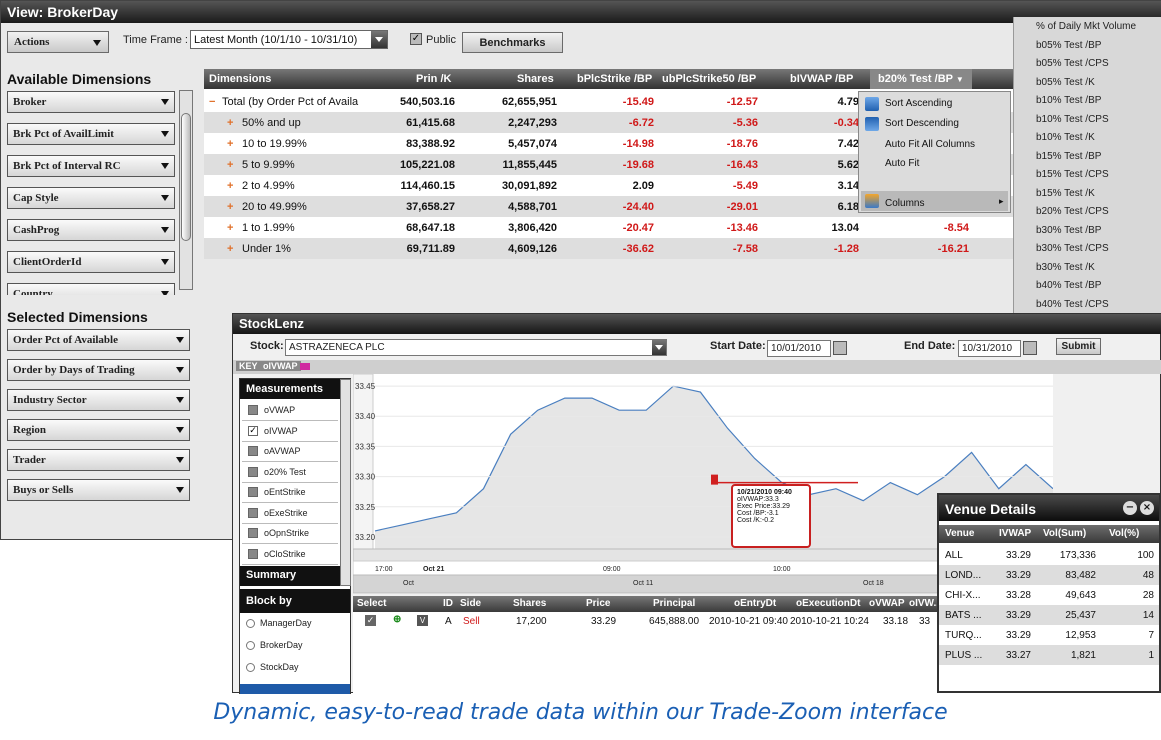 Image resolution: width=1161 pixels, height=740 pixels. I want to click on col-principal: Principal, so click(674, 603).